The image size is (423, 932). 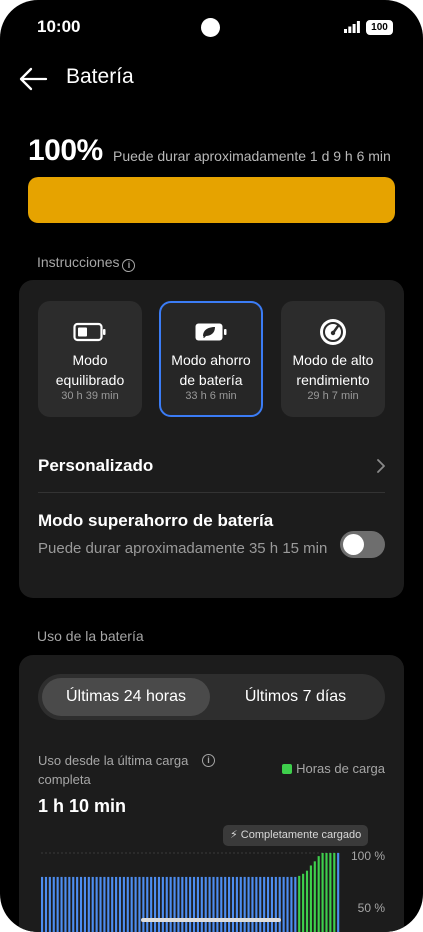 What do you see at coordinates (126, 697) in the screenshot?
I see `tab-last-24-hours: Últimas 24 horas` at bounding box center [126, 697].